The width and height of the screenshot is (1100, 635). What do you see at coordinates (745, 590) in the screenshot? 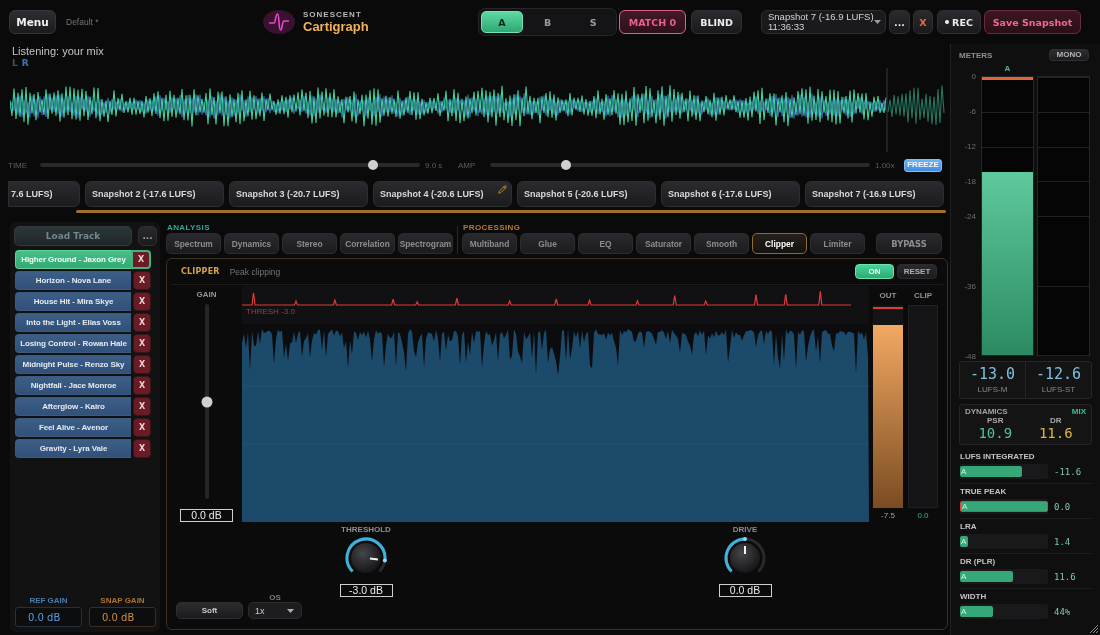
I see `drive-value-field: 0.0 dB` at bounding box center [745, 590].